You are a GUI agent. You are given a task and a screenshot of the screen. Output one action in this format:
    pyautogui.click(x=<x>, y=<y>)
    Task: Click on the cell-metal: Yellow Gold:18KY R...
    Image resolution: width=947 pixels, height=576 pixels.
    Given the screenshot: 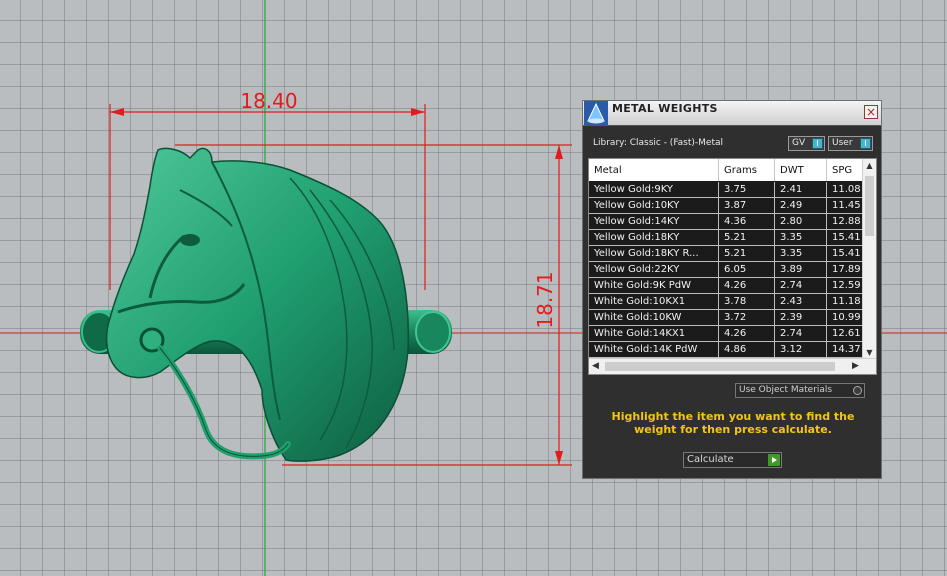 What is the action you would take?
    pyautogui.click(x=654, y=253)
    